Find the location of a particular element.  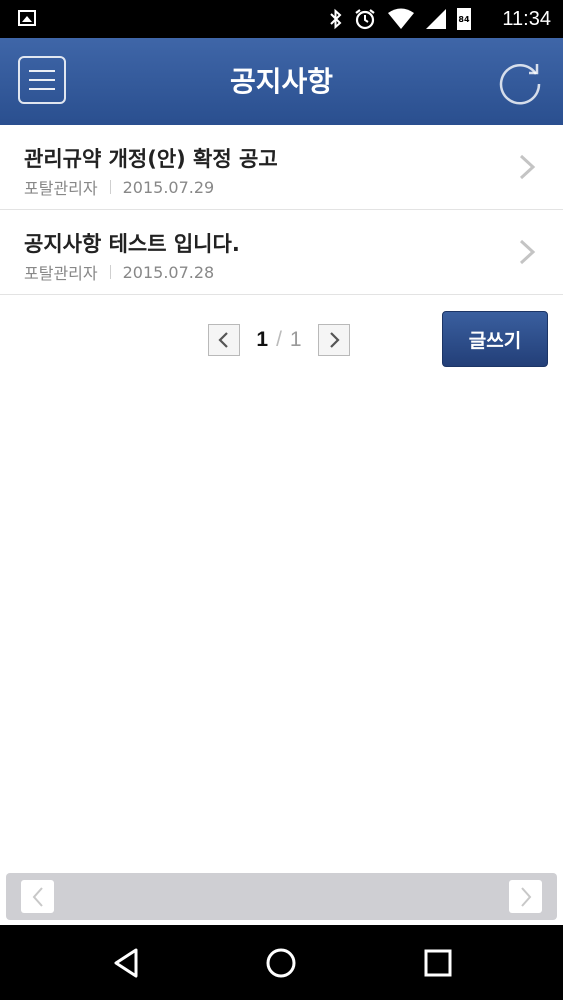

forward-button is located at coordinates (525, 896).